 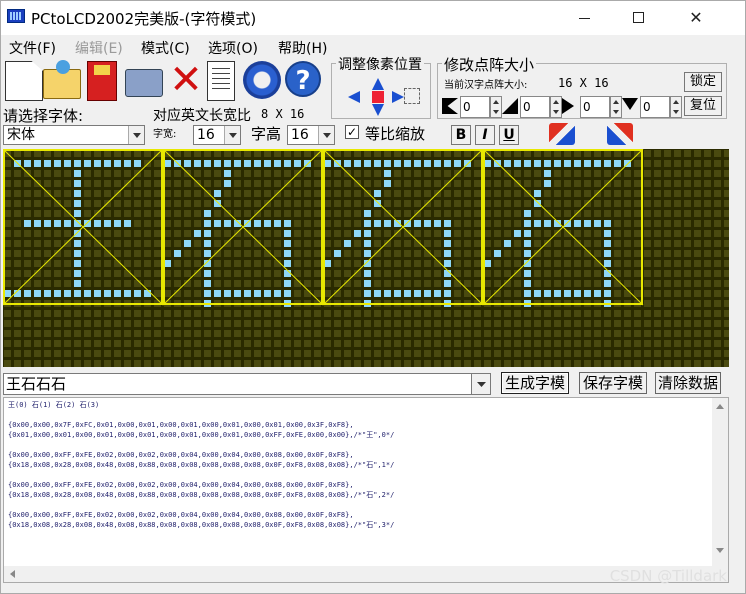 I want to click on menu-help: 帮助(H), so click(x=302, y=48).